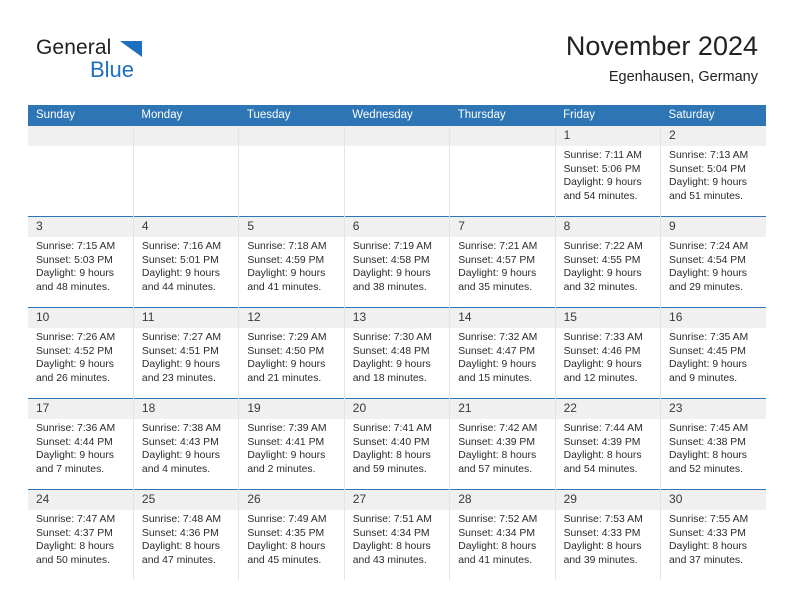  Describe the element at coordinates (397, 227) in the screenshot. I see `day-number: 6` at that location.